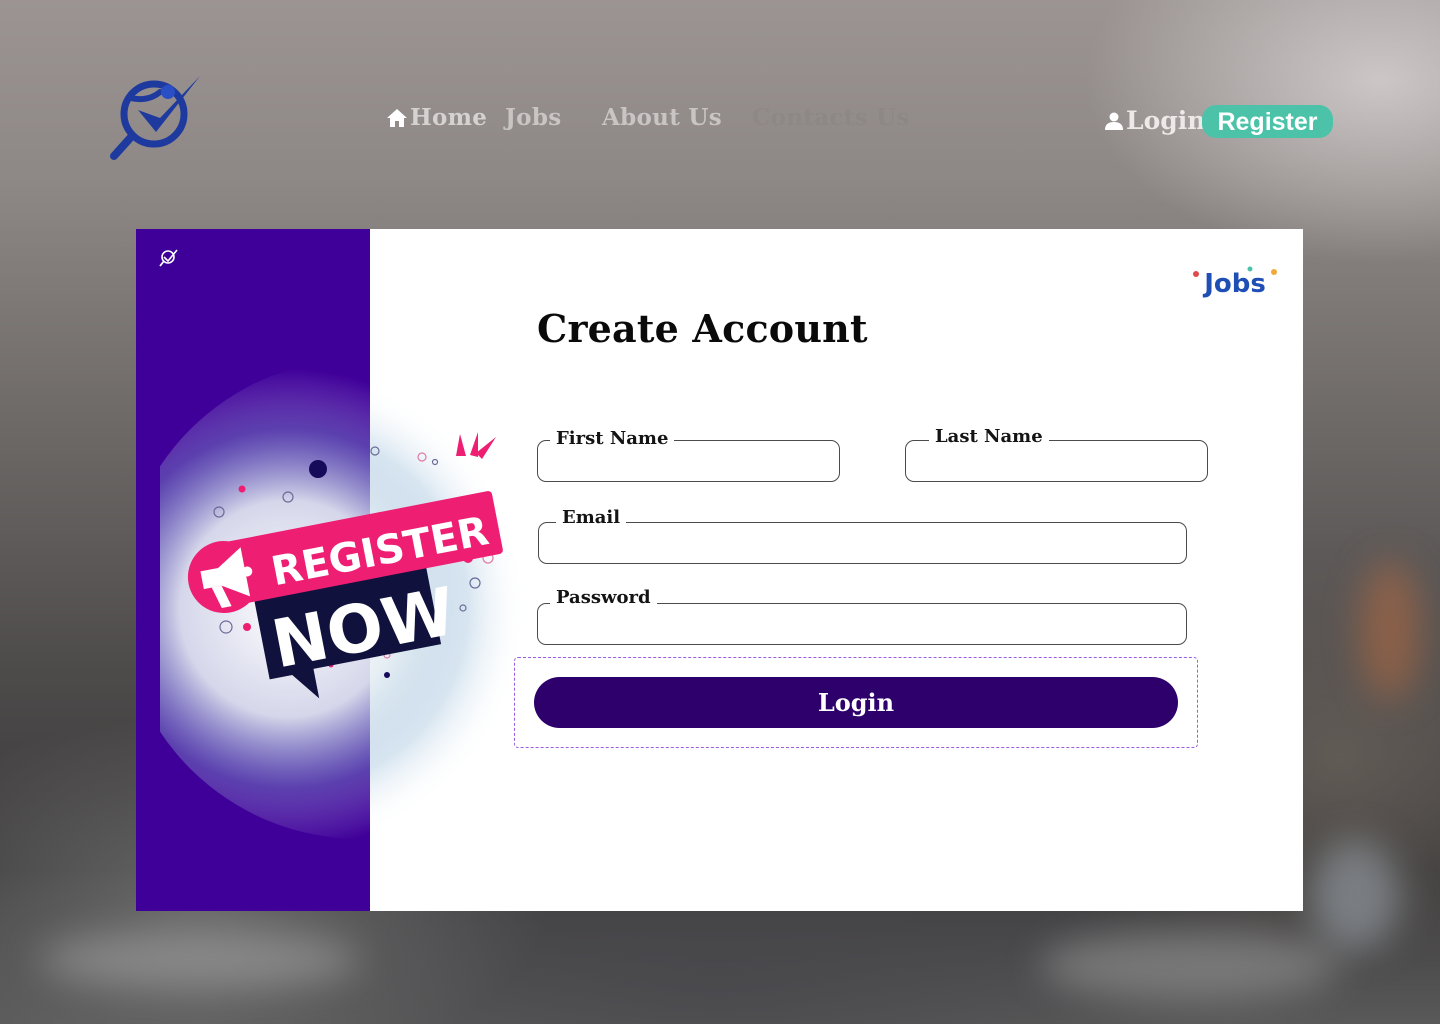  Describe the element at coordinates (158, 116) in the screenshot. I see `site-logo` at that location.